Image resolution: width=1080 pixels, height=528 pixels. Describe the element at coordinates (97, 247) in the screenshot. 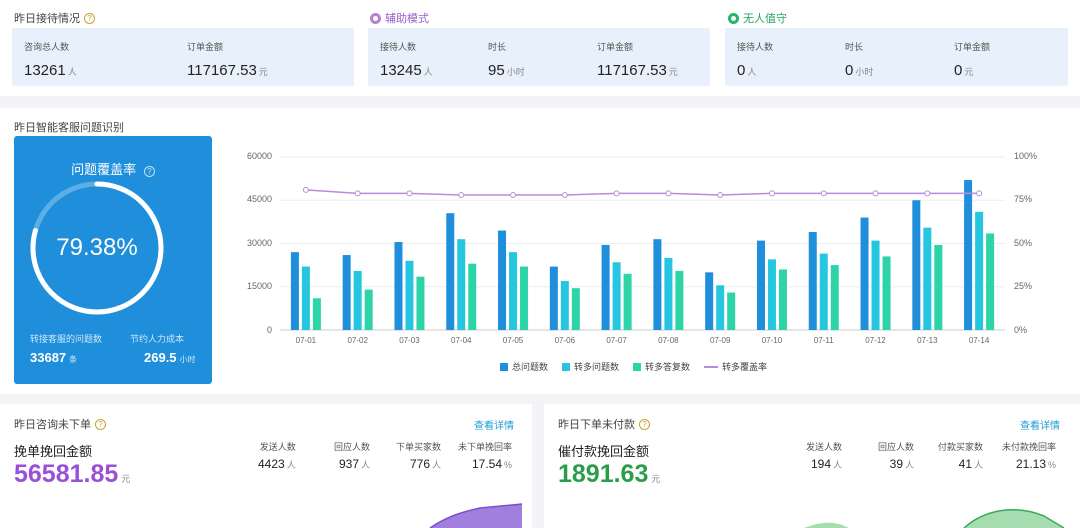

I see `coverage-percent: 79.38%` at that location.